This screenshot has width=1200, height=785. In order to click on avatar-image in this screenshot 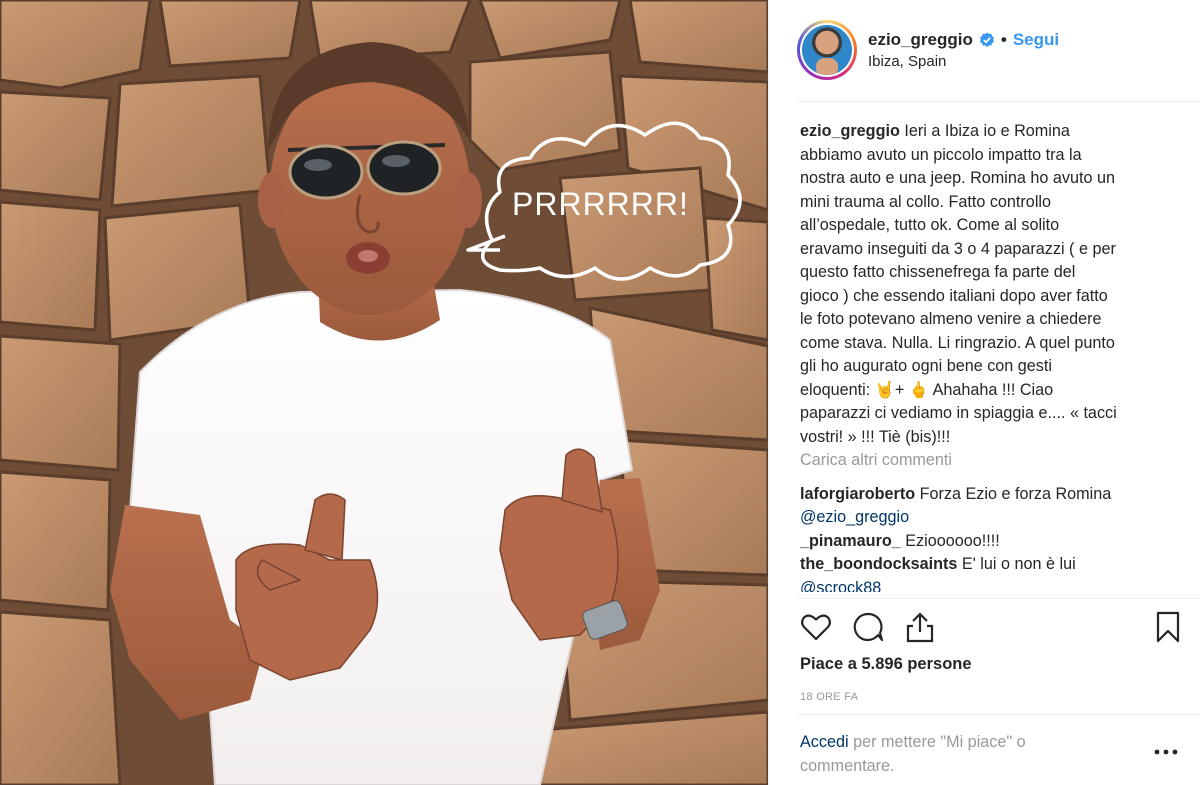, I will do `click(827, 50)`.